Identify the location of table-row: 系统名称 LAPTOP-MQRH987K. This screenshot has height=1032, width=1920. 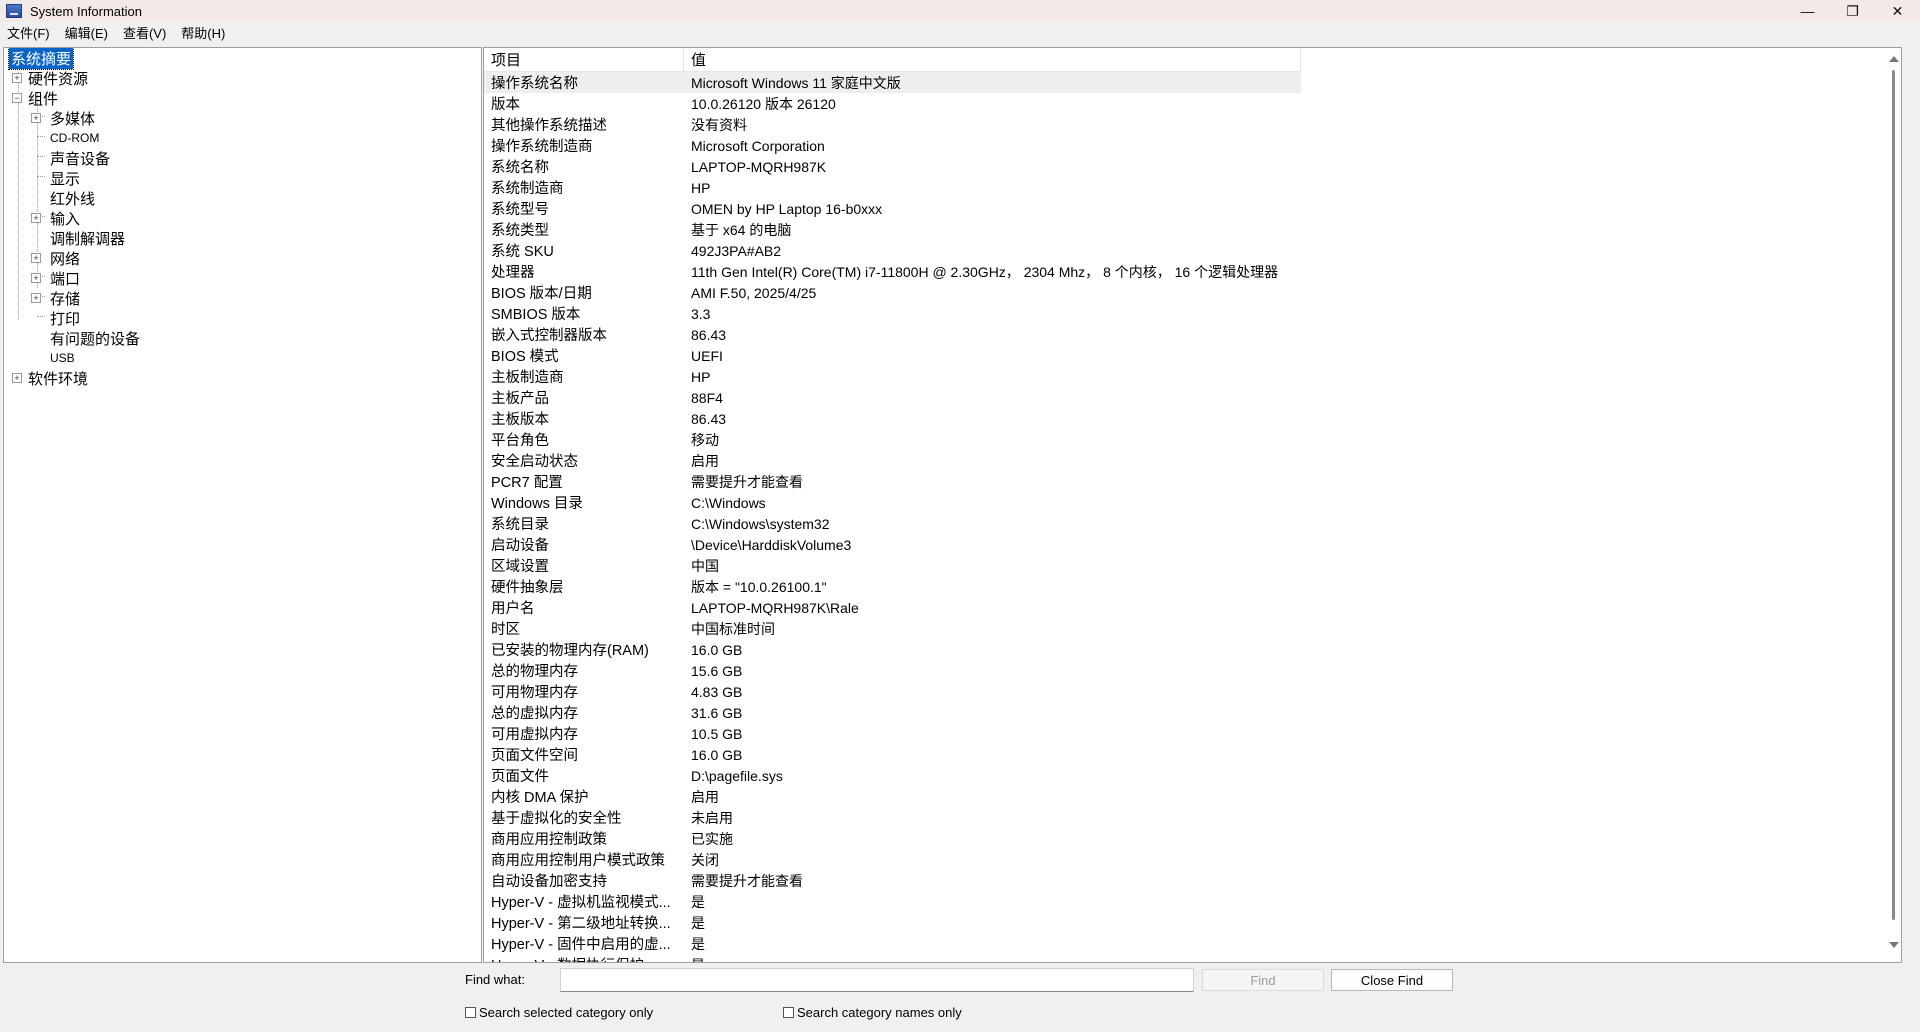
(892, 166).